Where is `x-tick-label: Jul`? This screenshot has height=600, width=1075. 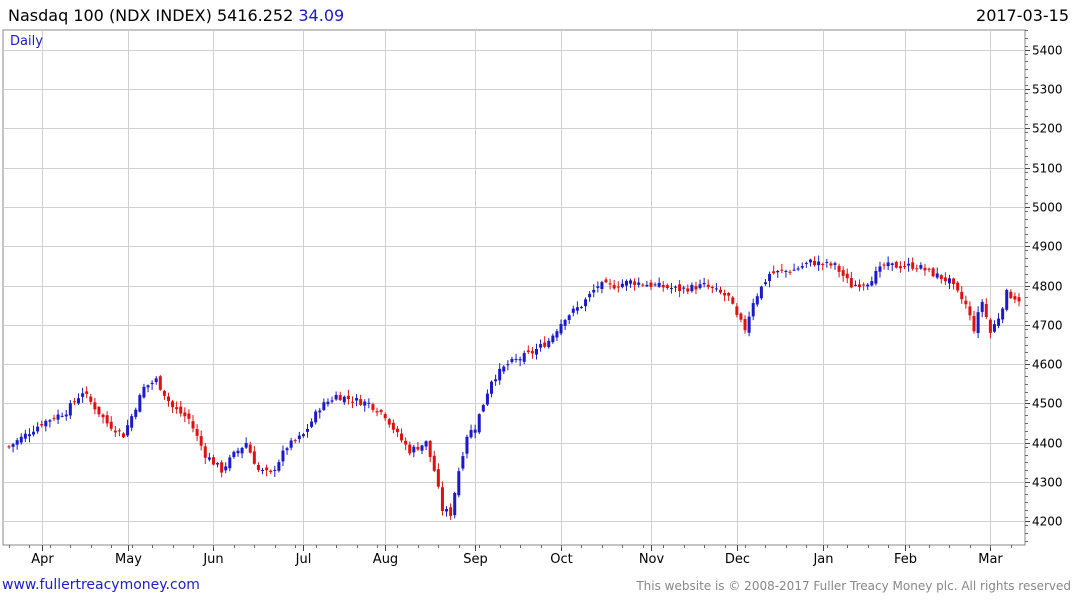
x-tick-label: Jul is located at coordinates (303, 559).